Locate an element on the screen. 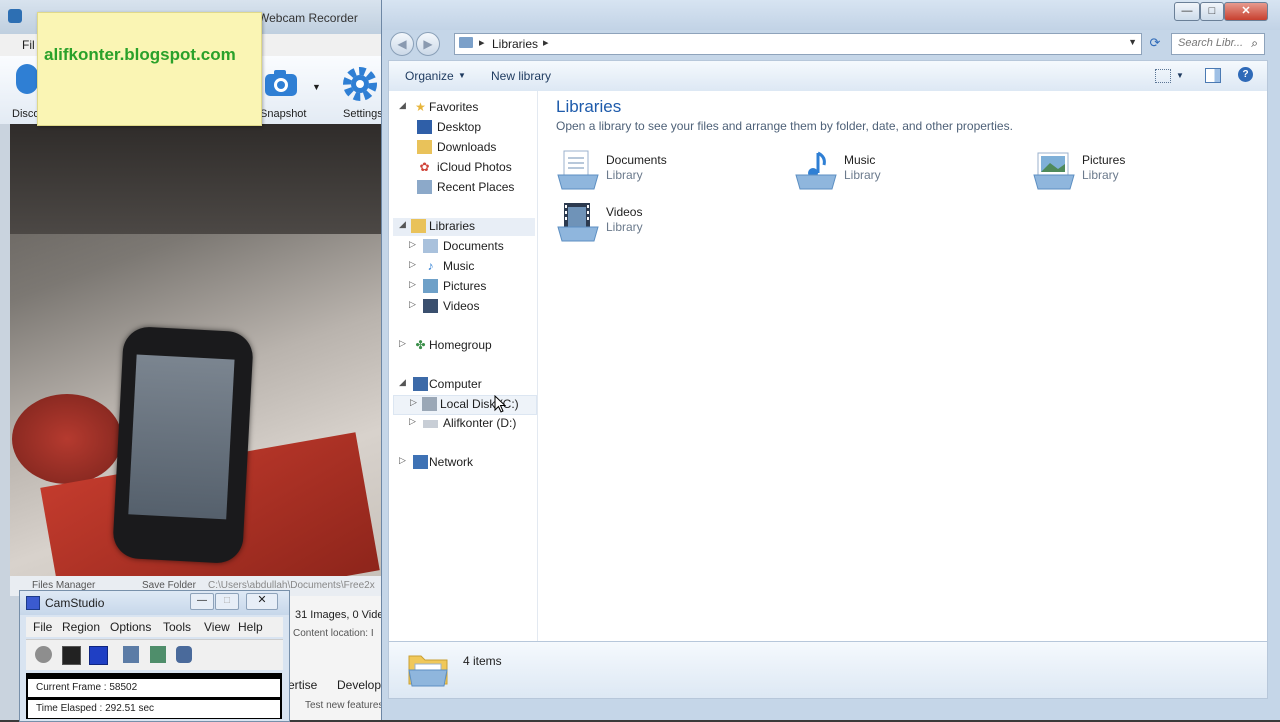 The height and width of the screenshot is (722, 1280). search-input: Search Libr... ⌕ is located at coordinates (1218, 44).